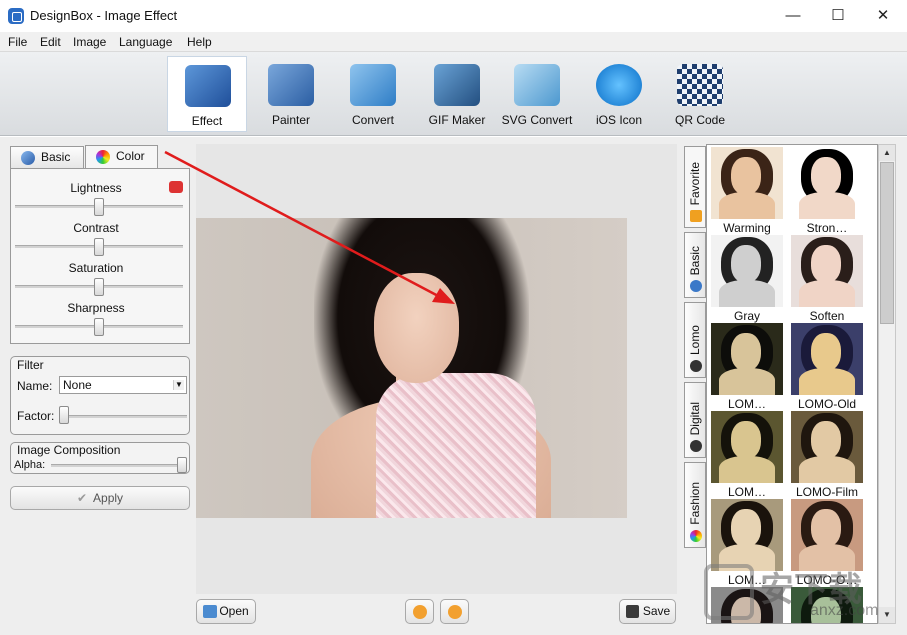  Describe the element at coordinates (17, 42) in the screenshot. I see `menu-file: File` at that location.